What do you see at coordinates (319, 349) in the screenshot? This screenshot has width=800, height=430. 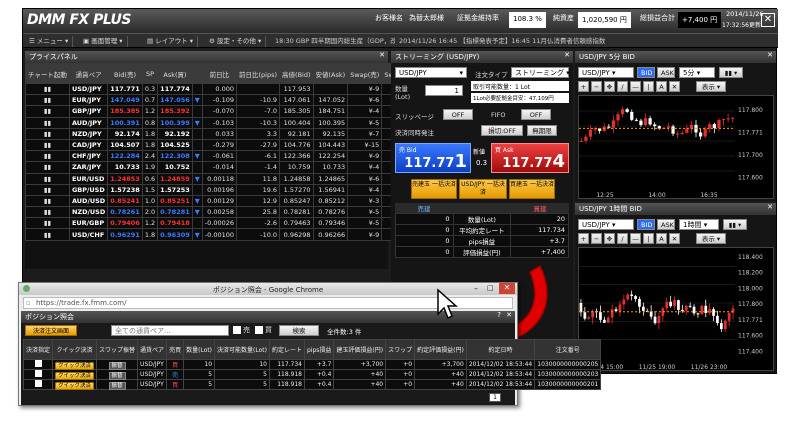 I see `position-col-header: pips損益` at bounding box center [319, 349].